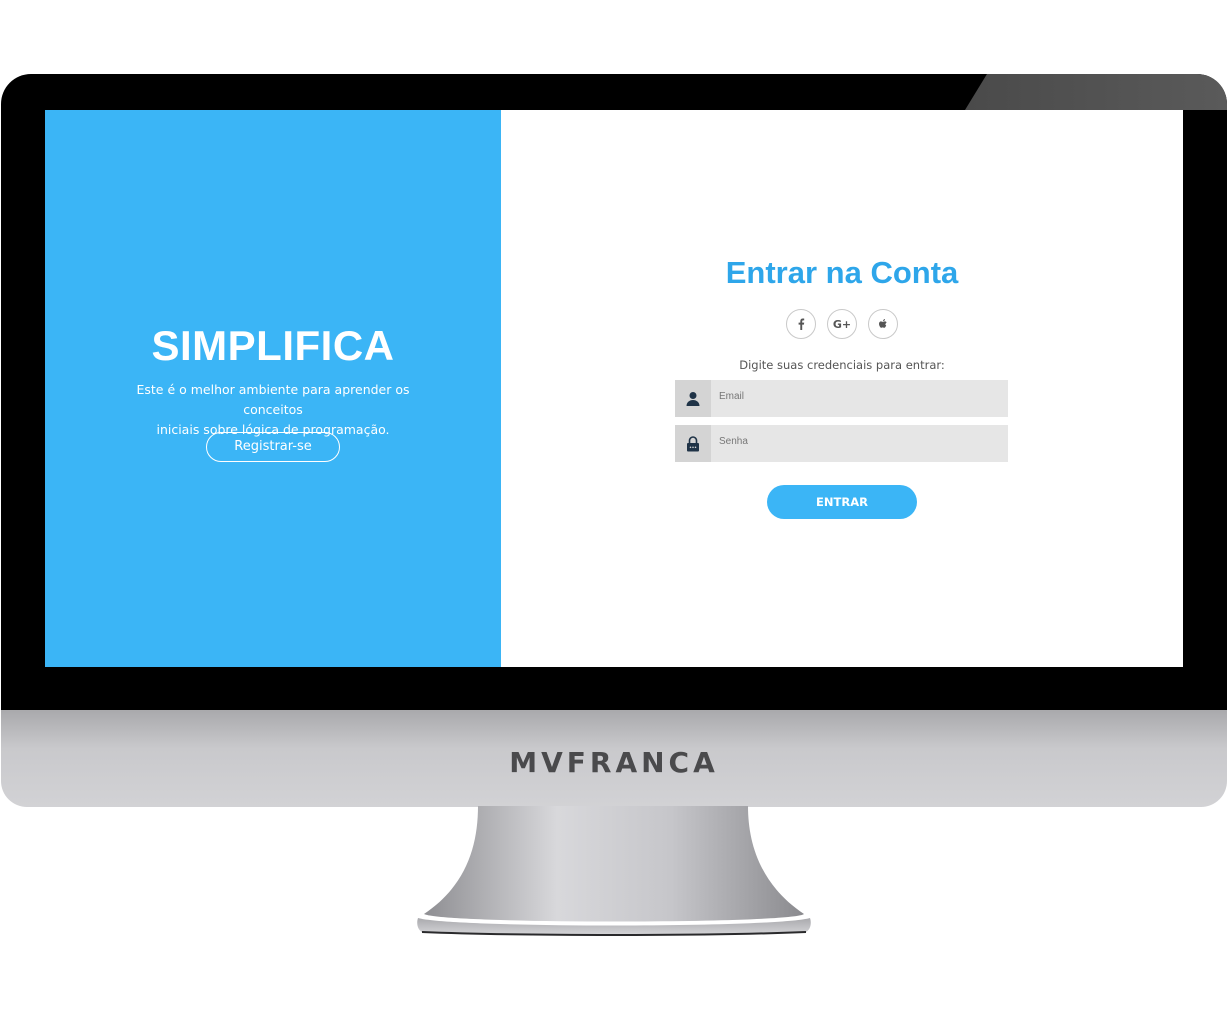 The width and height of the screenshot is (1228, 1010). Describe the element at coordinates (614, 762) in the screenshot. I see `monitor-brand-label: MVFRANCA` at that location.